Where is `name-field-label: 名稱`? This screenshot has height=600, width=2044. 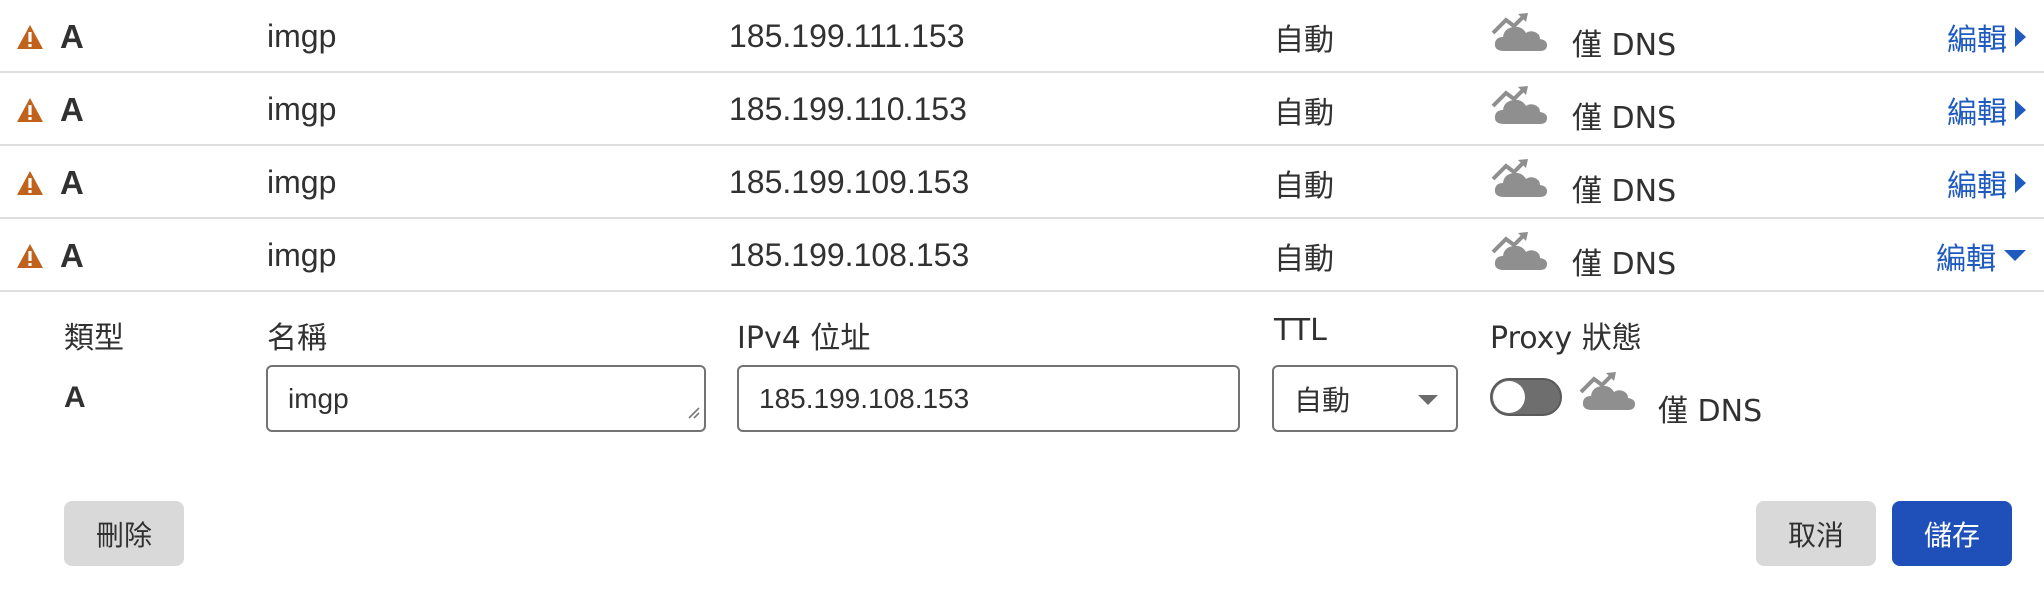 name-field-label: 名稱 is located at coordinates (297, 338).